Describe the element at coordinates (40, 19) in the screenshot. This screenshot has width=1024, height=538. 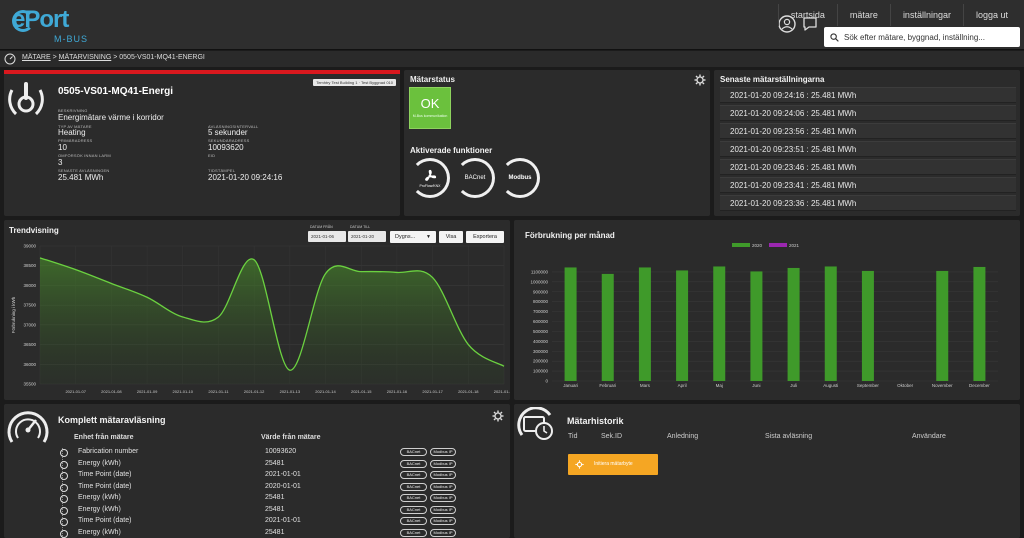
I see `logo-text: ePort` at that location.